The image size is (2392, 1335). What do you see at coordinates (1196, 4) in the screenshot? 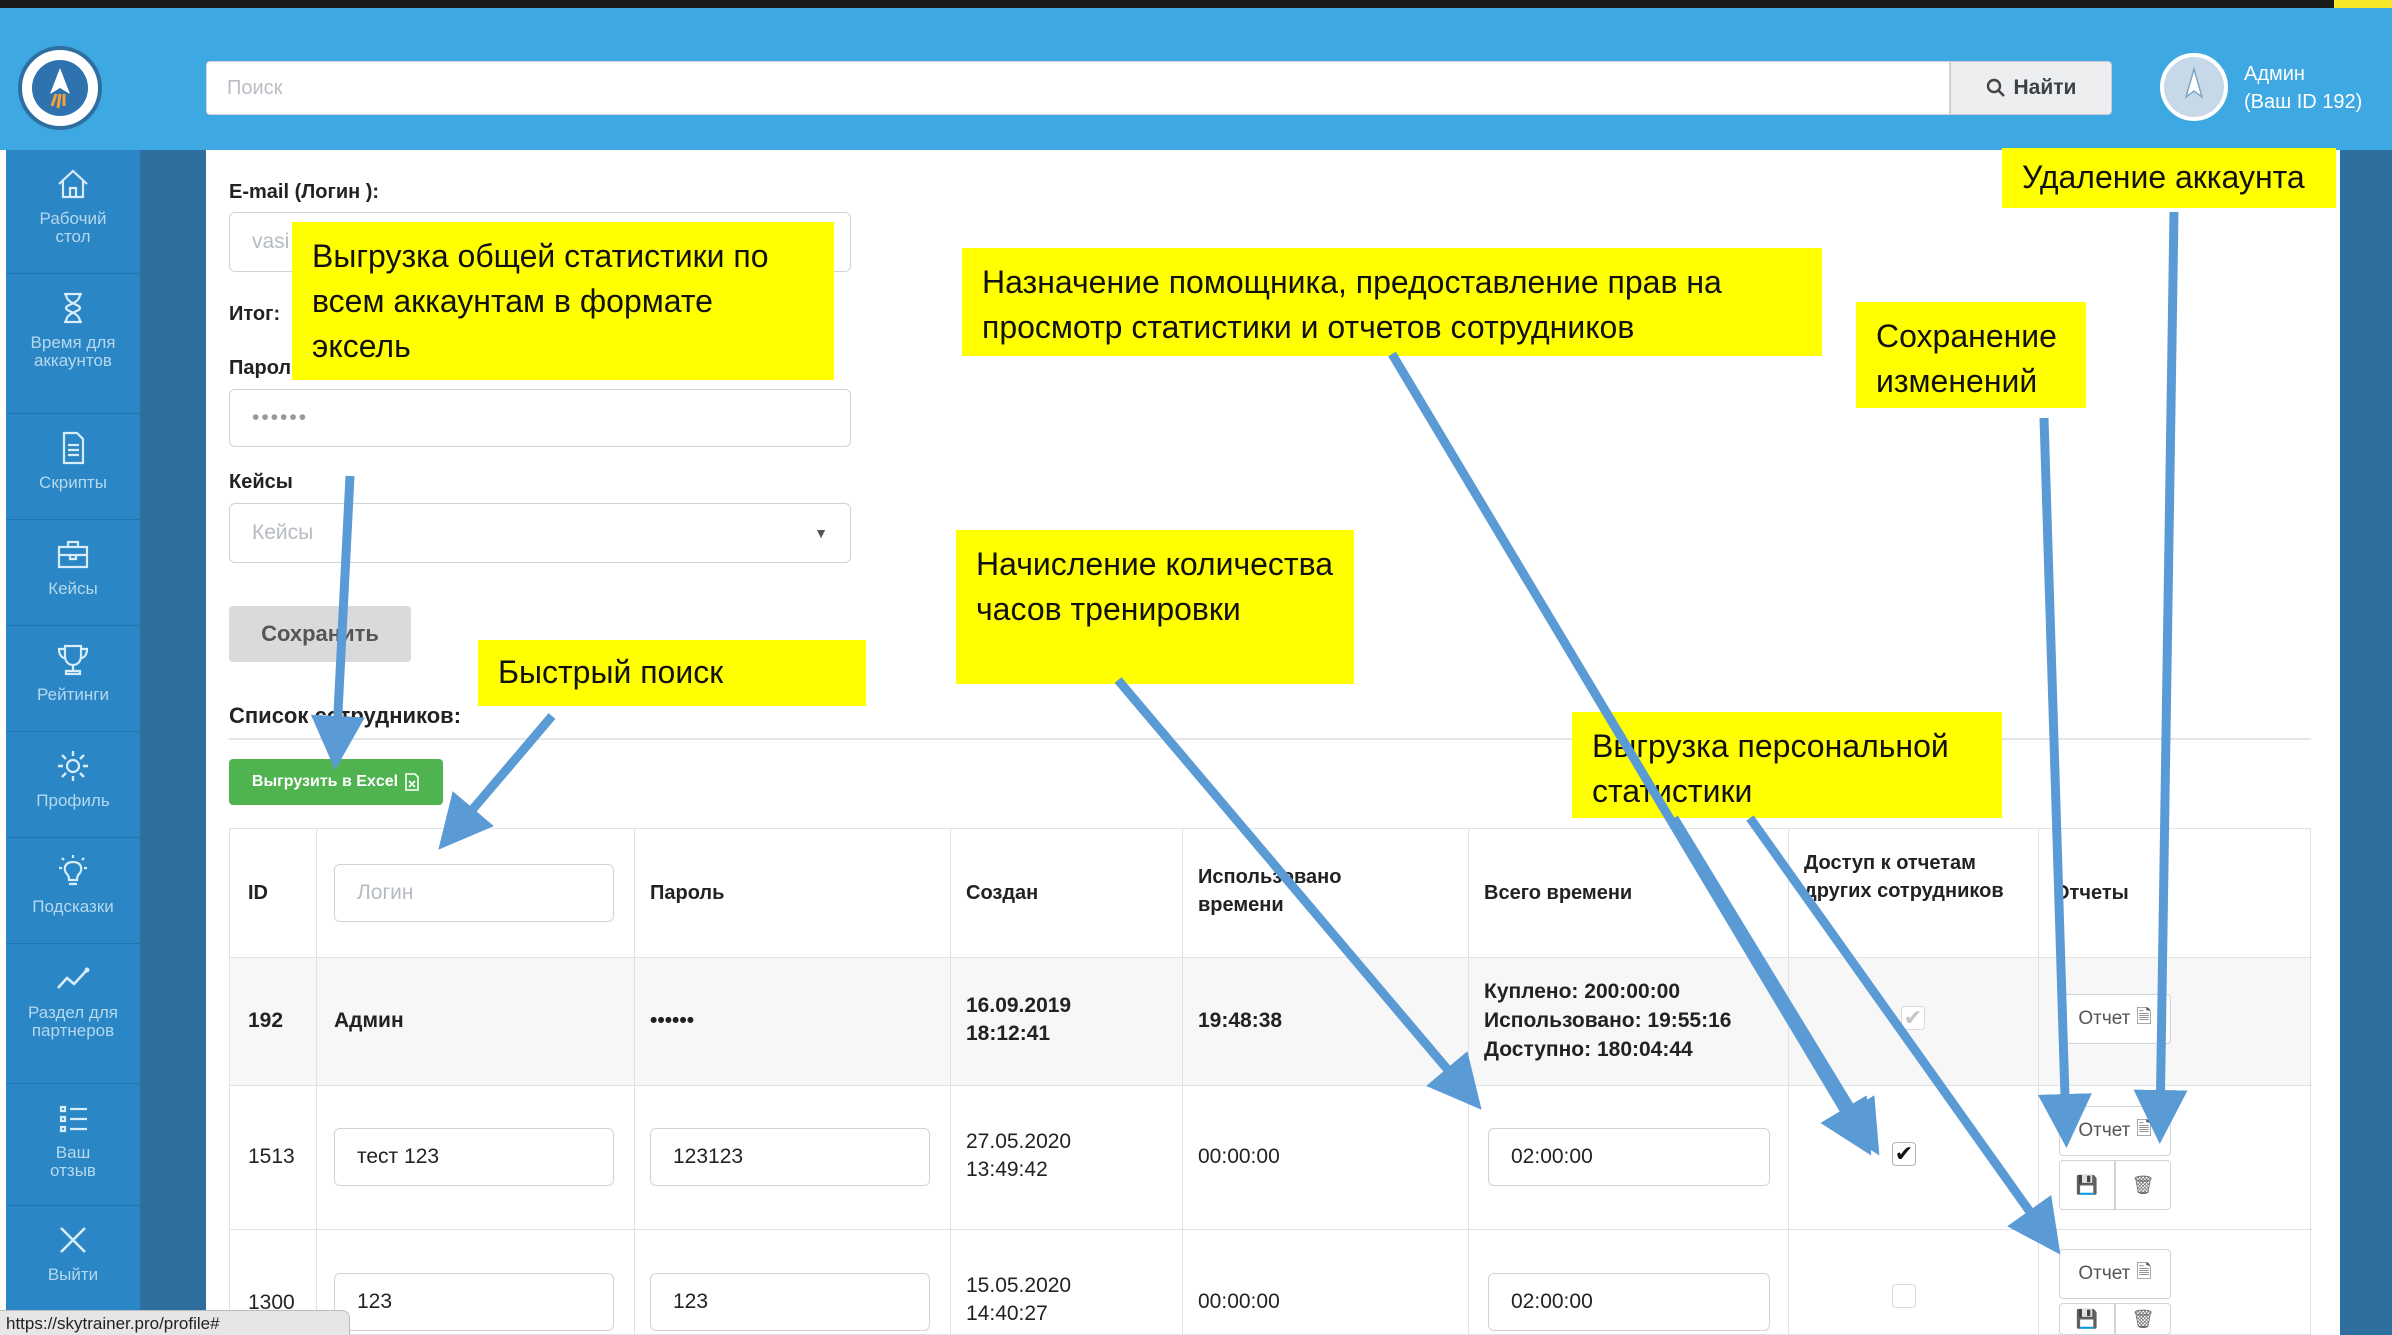
I see `window-top-border` at bounding box center [1196, 4].